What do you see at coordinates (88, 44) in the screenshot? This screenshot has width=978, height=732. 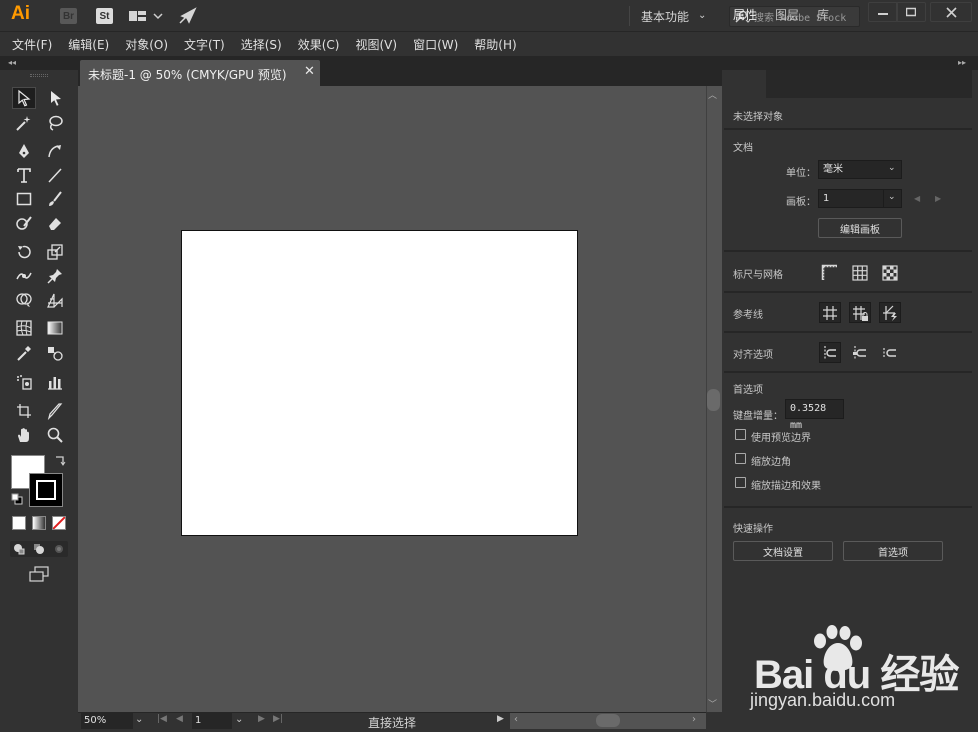 I see `menu-edit: 编辑(E)` at bounding box center [88, 44].